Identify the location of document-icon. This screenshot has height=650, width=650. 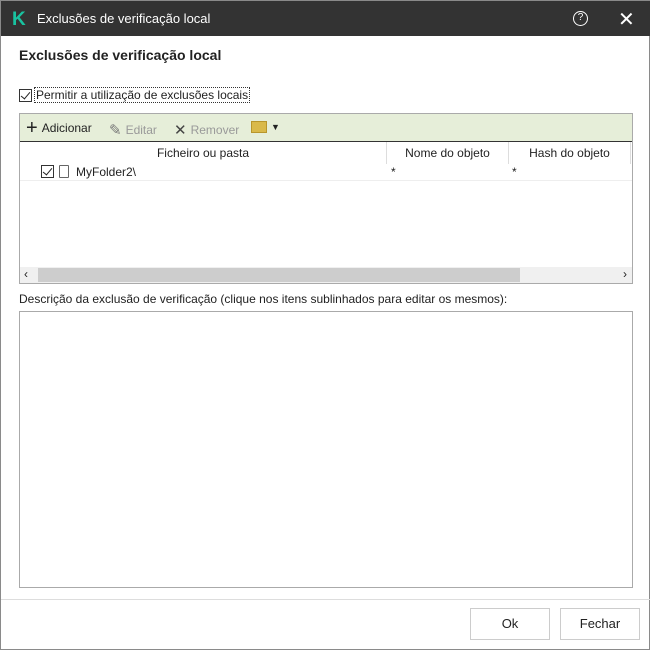
(64, 171).